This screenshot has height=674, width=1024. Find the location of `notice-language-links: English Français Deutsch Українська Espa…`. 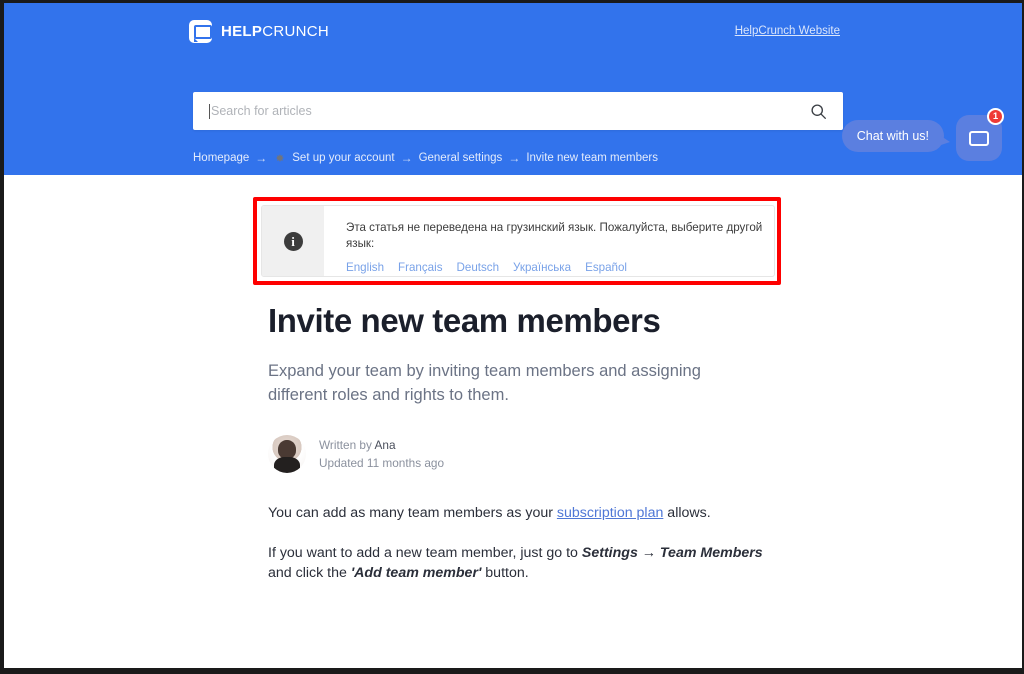

notice-language-links: English Français Deutsch Українська Espa… is located at coordinates (560, 267).